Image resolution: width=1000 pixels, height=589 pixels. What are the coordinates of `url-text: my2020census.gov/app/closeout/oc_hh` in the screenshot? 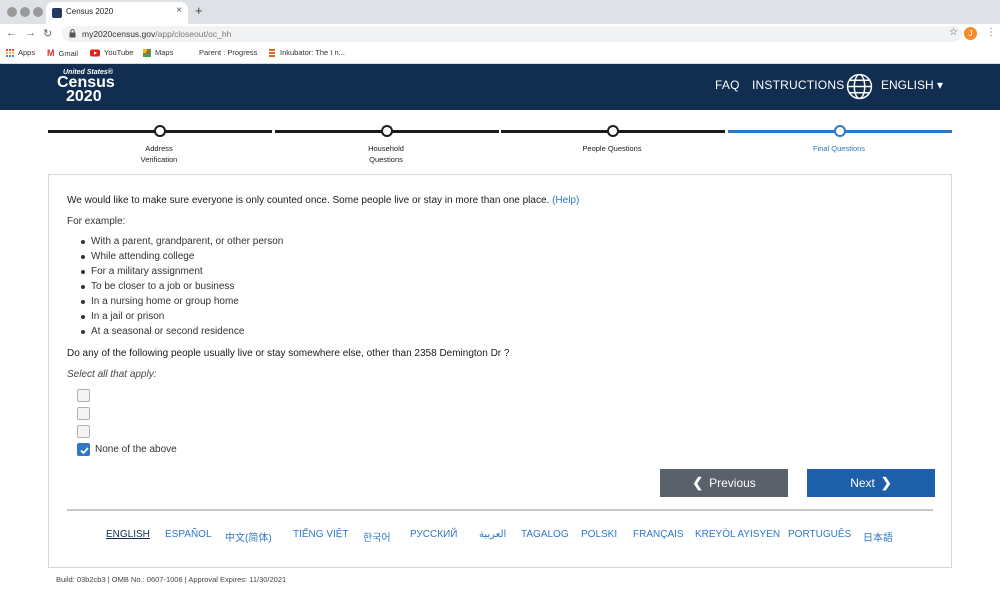 It's located at (156, 34).